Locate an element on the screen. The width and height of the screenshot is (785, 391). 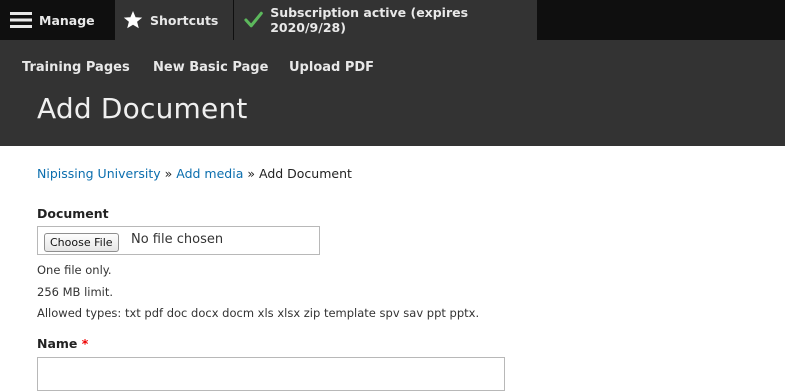
subscription-label: Subscription active (expires 2020/9/28) is located at coordinates (369, 20).